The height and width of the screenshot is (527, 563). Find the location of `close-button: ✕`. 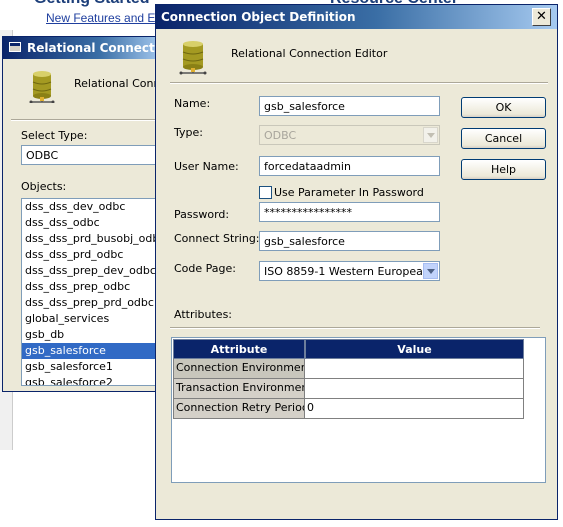

close-button: ✕ is located at coordinates (541, 17).